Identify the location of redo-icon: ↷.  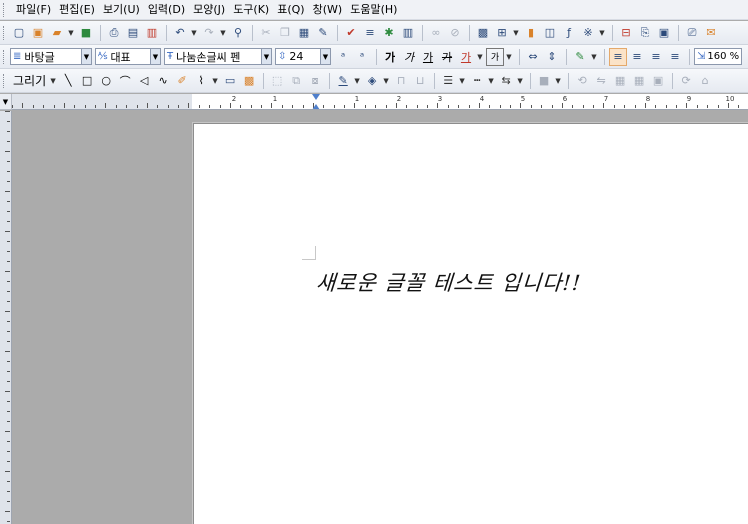
(209, 33).